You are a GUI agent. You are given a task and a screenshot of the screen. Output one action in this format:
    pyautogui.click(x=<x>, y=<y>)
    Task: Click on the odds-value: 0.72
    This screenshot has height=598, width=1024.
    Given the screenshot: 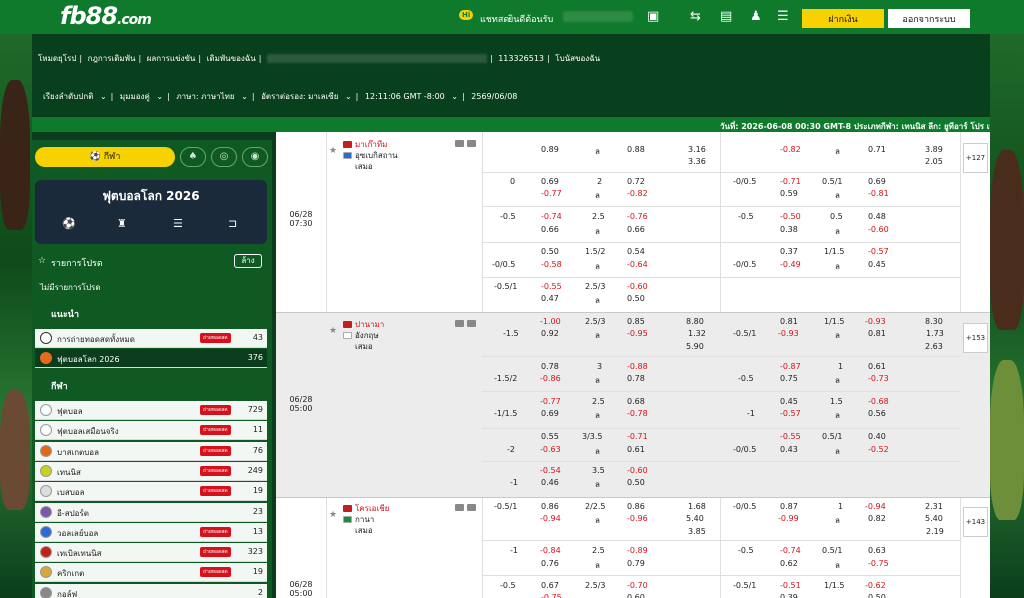 What is the action you would take?
    pyautogui.click(x=636, y=181)
    